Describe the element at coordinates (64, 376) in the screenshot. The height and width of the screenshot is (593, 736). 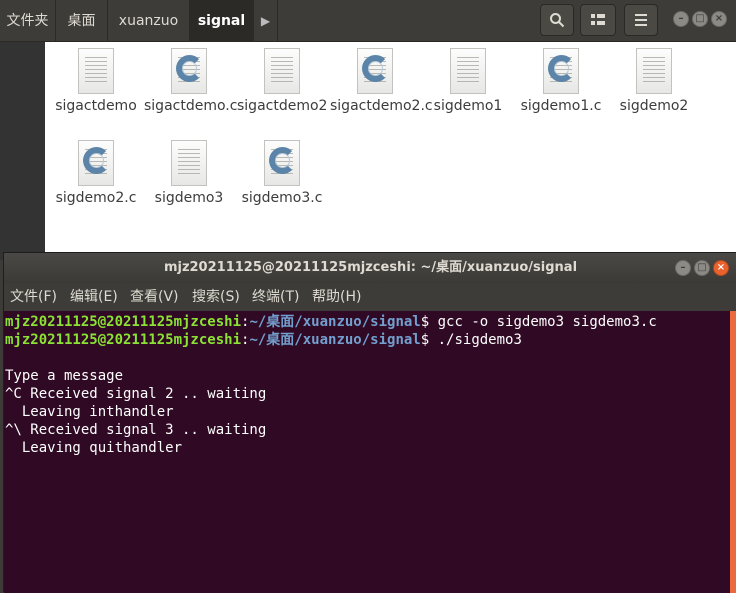
I see `output-line: Type a message` at that location.